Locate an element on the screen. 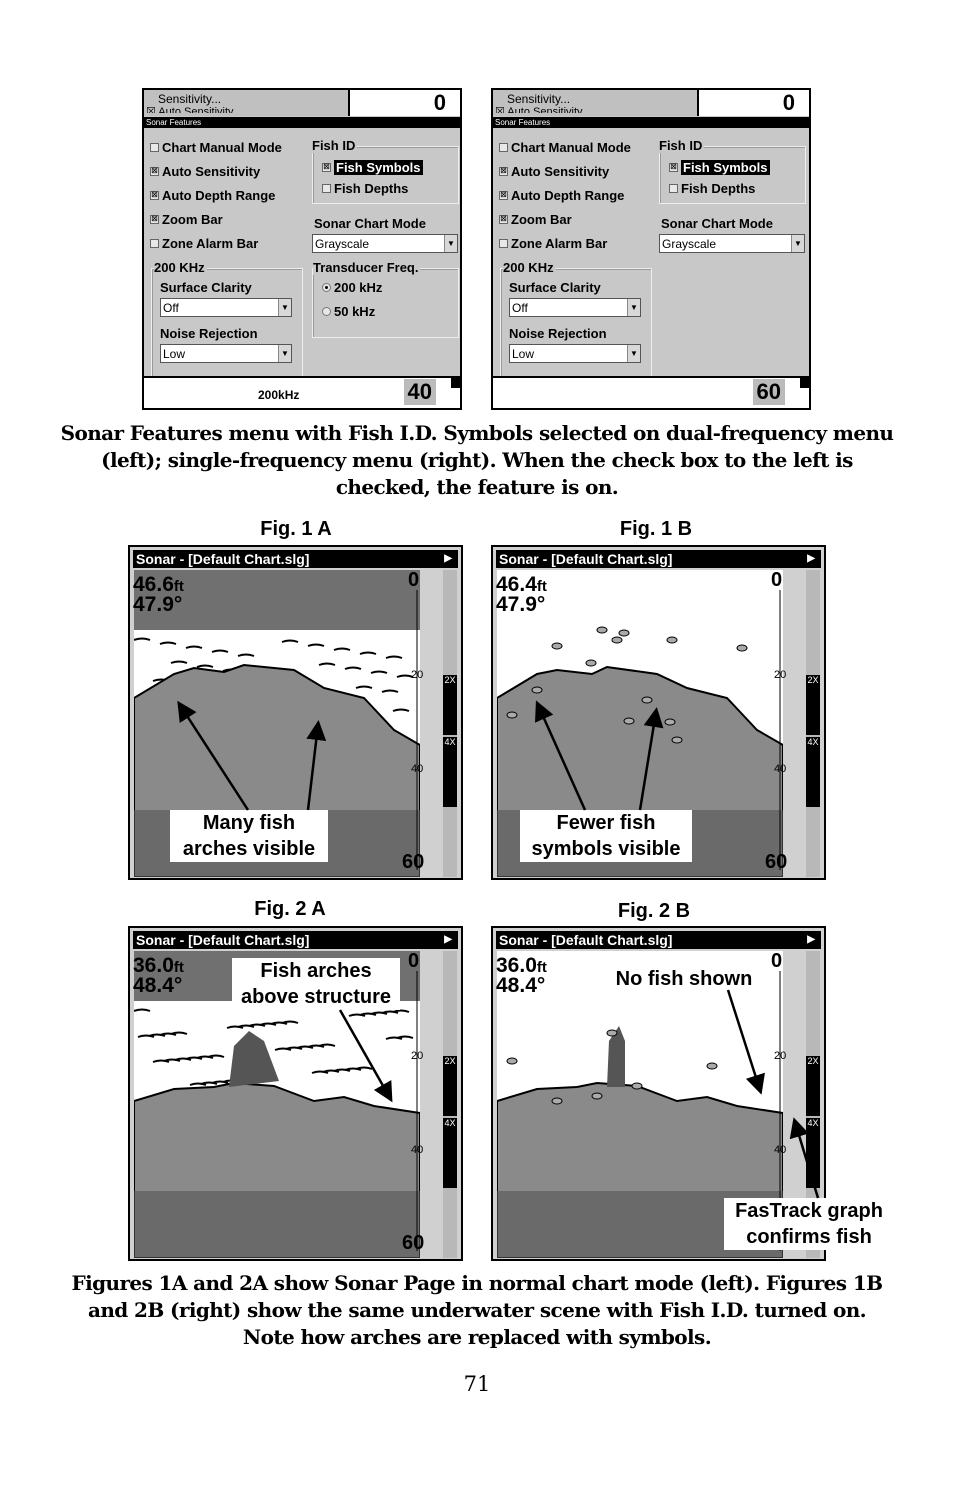 The height and width of the screenshot is (1487, 954). callout-fig-1: Fewer fish symbols visible is located at coordinates (606, 836).